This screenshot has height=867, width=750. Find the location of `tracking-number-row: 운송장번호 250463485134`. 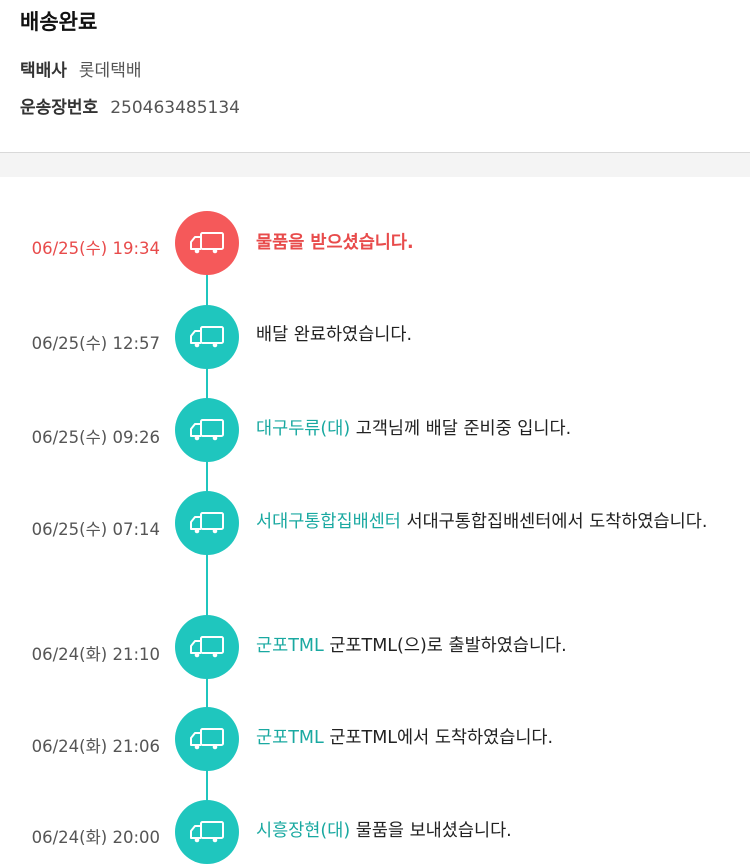

tracking-number-row: 운송장번호 250463485134 is located at coordinates (130, 105).